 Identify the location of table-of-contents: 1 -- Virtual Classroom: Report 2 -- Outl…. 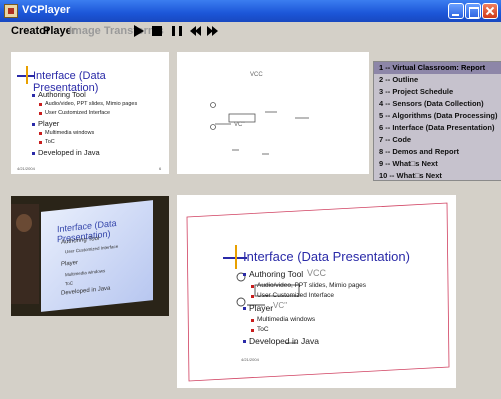
(437, 121).